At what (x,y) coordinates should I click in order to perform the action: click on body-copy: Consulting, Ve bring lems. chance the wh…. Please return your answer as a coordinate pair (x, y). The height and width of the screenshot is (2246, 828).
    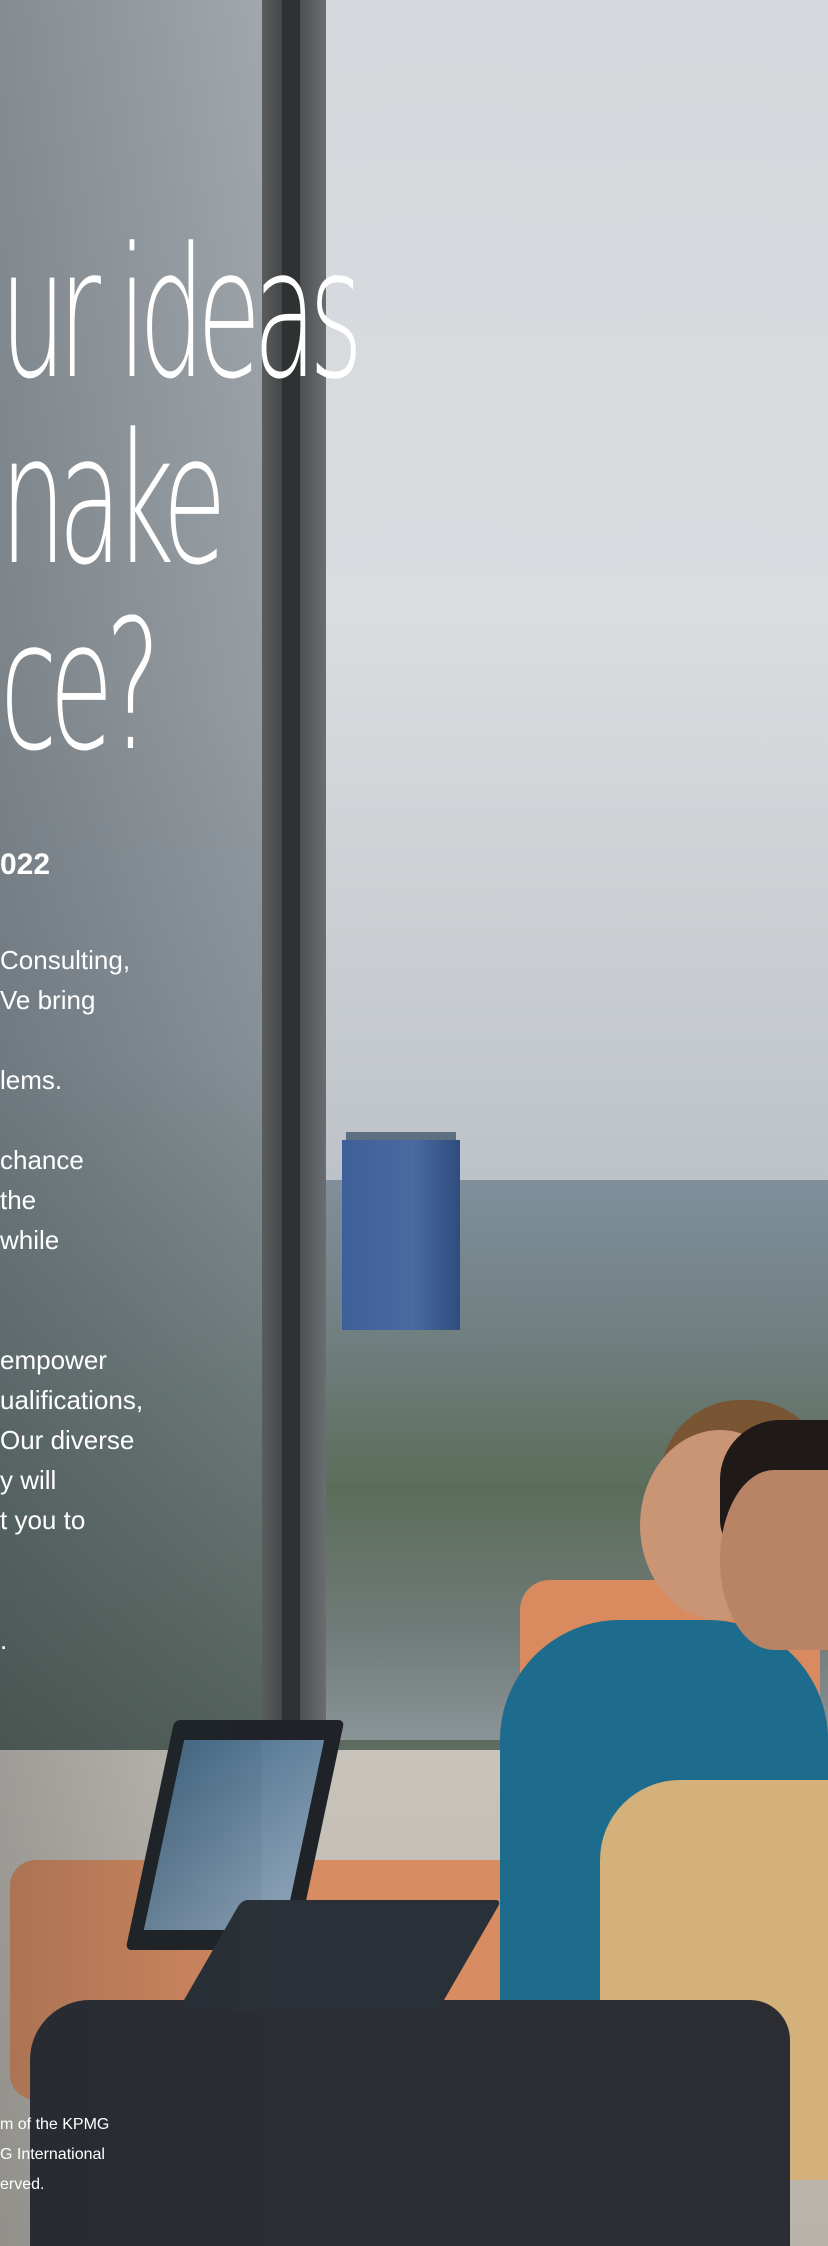
    Looking at the image, I should click on (90, 1300).